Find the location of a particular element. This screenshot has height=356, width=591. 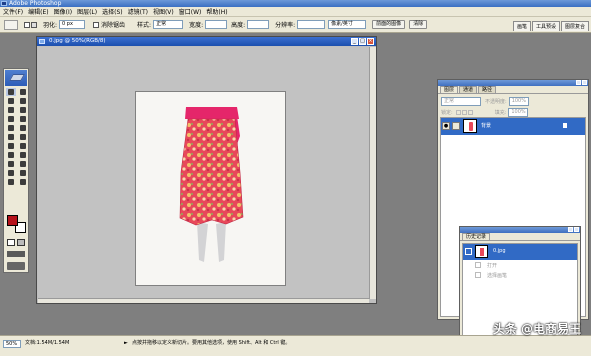

zoom-tool-icon is located at coordinates (23, 182).